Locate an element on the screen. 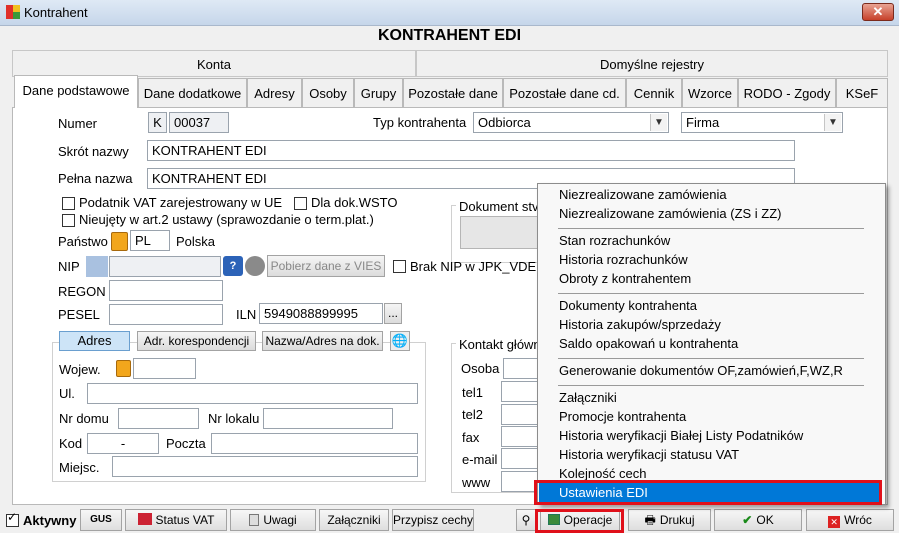  ul-label: Ul. is located at coordinates (67, 393).